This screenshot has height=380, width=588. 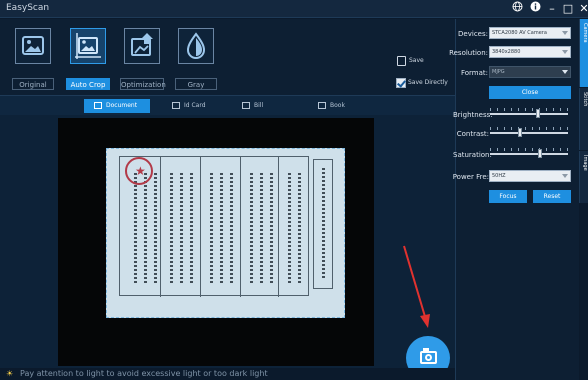 I want to click on save-directly-label: Save Directly, so click(x=428, y=82).